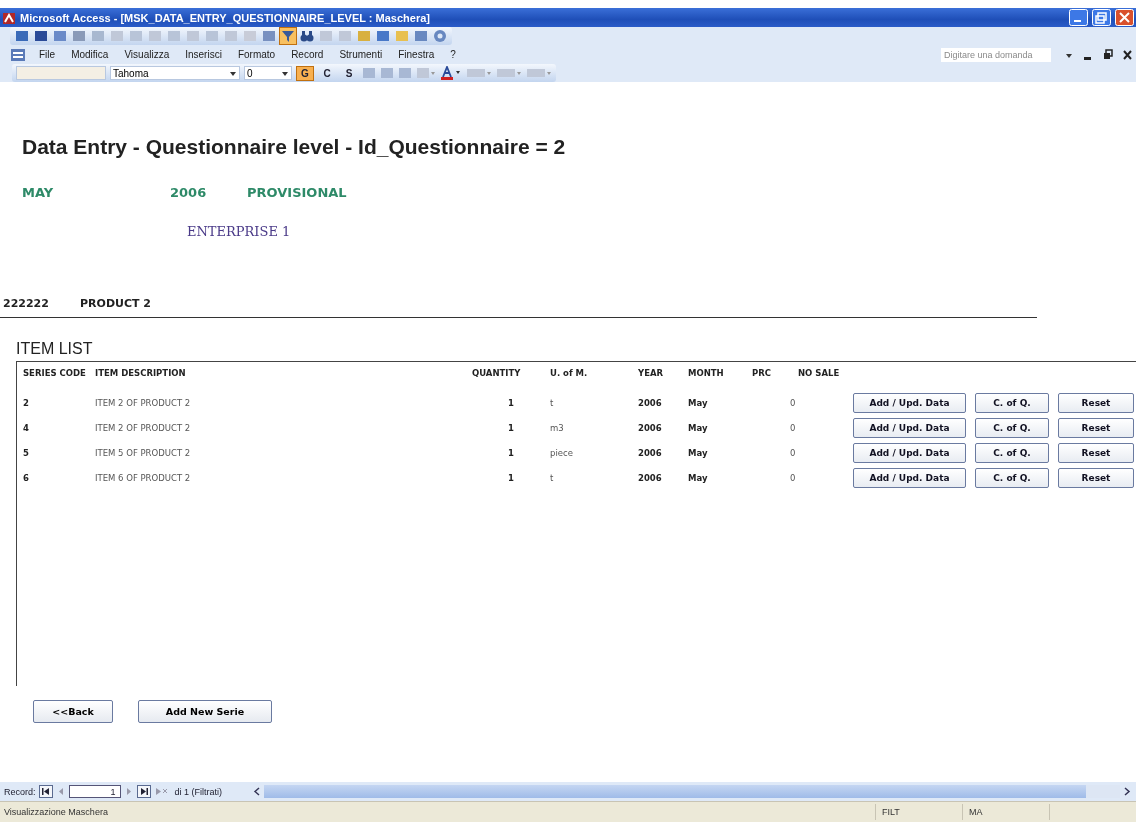 Image resolution: width=1136 pixels, height=822 pixels. I want to click on table-cell-text: ITEM 5 OF PRODUCT 2, so click(143, 452).